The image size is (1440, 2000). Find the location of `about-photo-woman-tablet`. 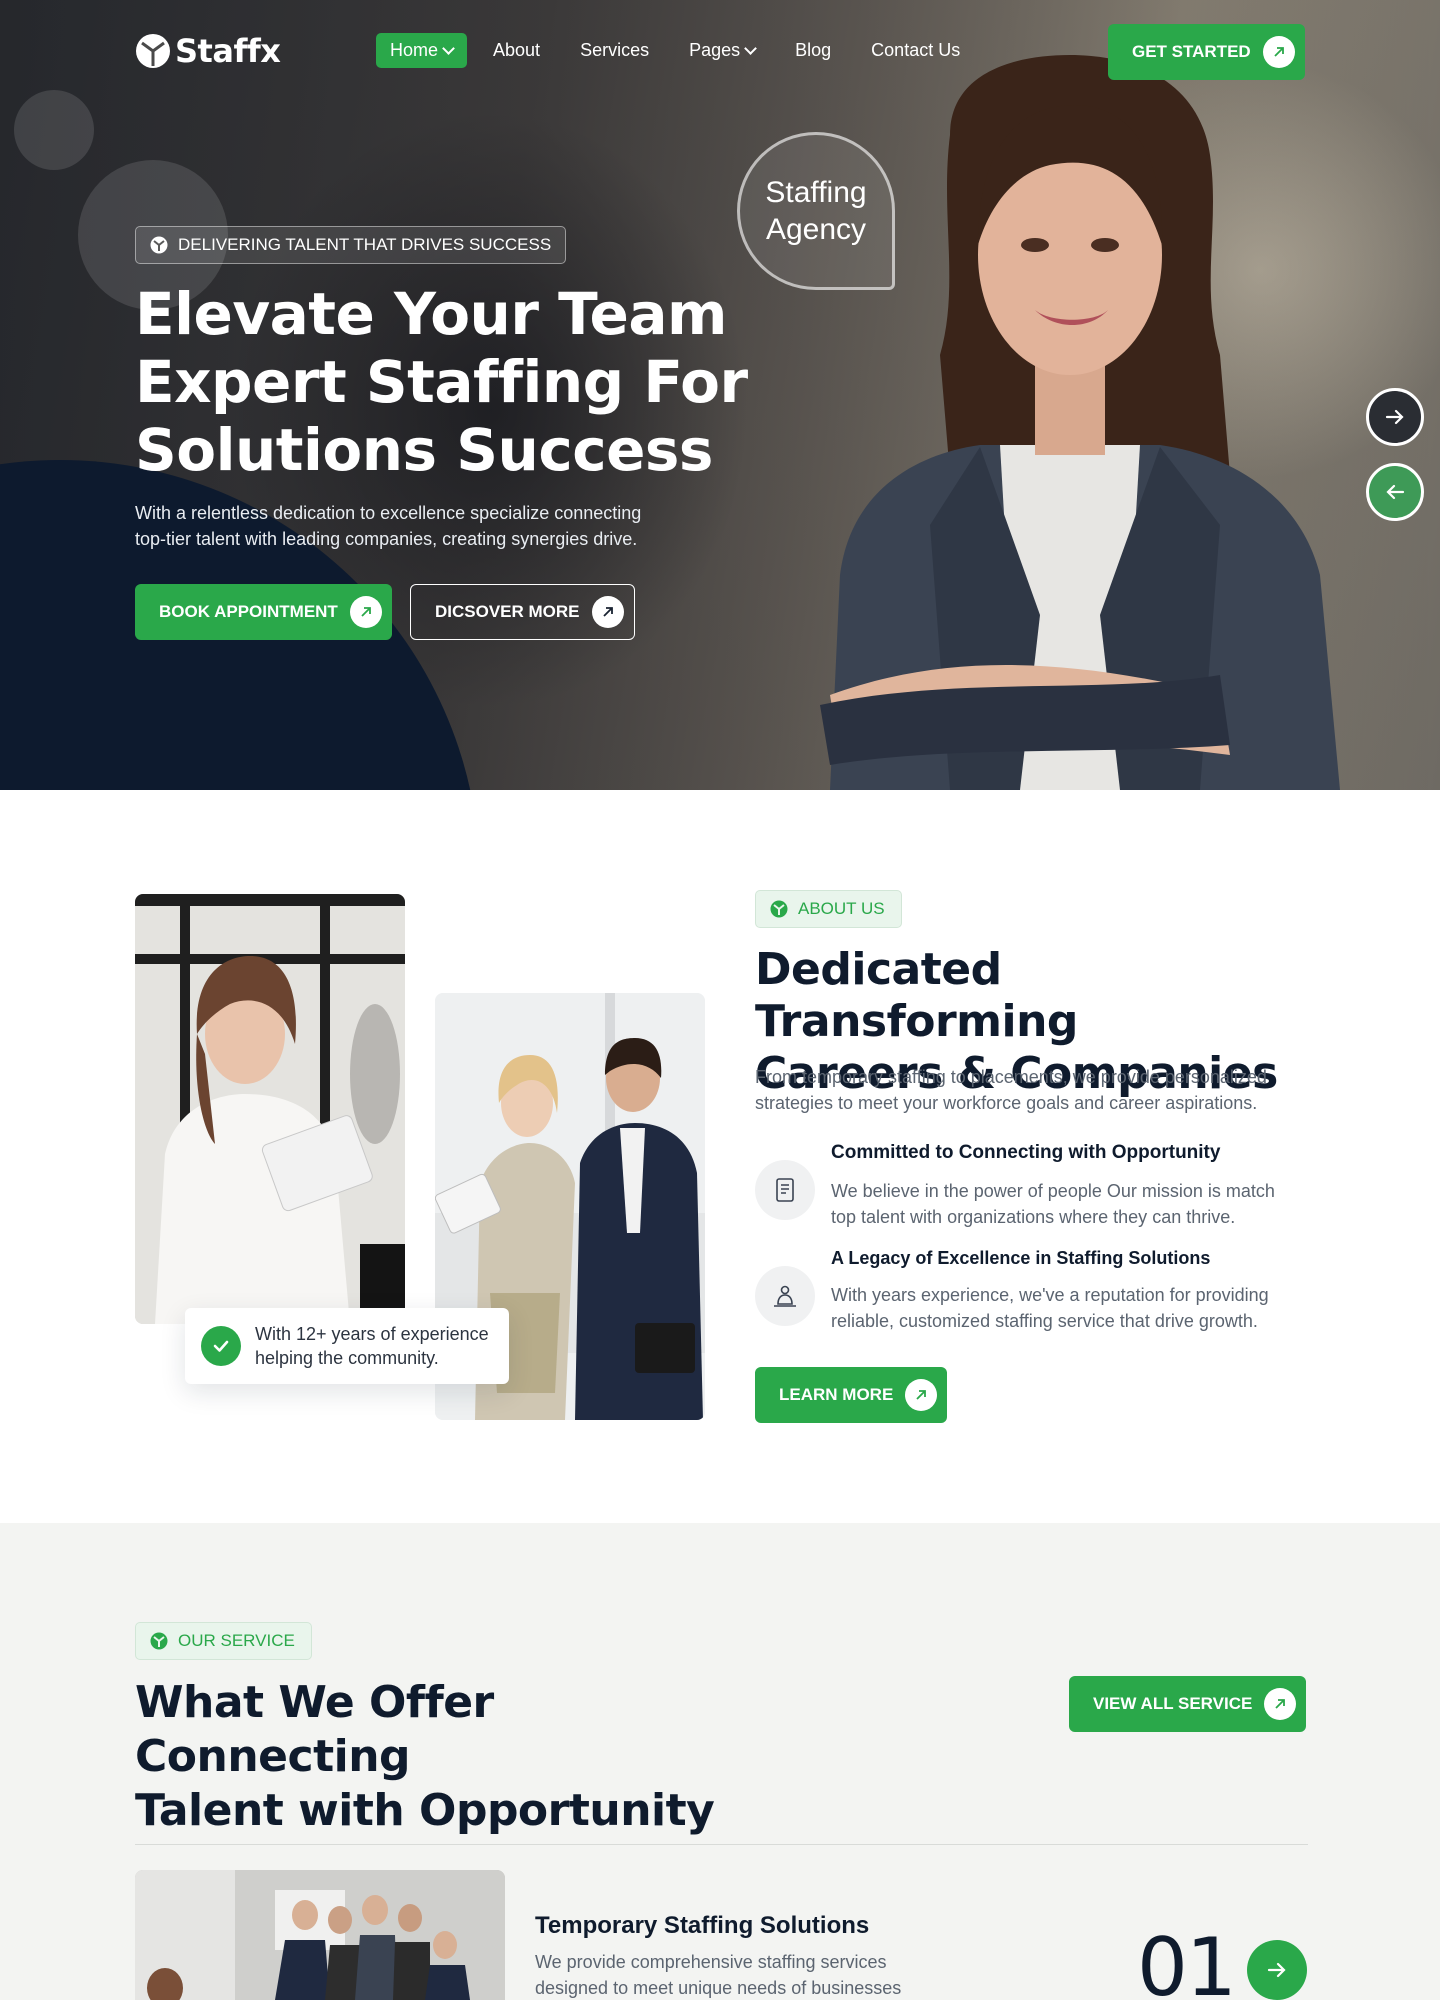

about-photo-woman-tablet is located at coordinates (270, 1109).